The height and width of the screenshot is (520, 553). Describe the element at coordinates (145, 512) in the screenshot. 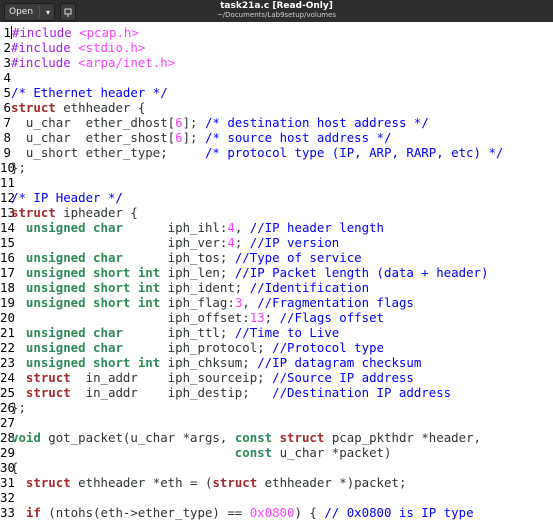

I see `code-token: (ntohs(eth->ether_type) ==` at that location.